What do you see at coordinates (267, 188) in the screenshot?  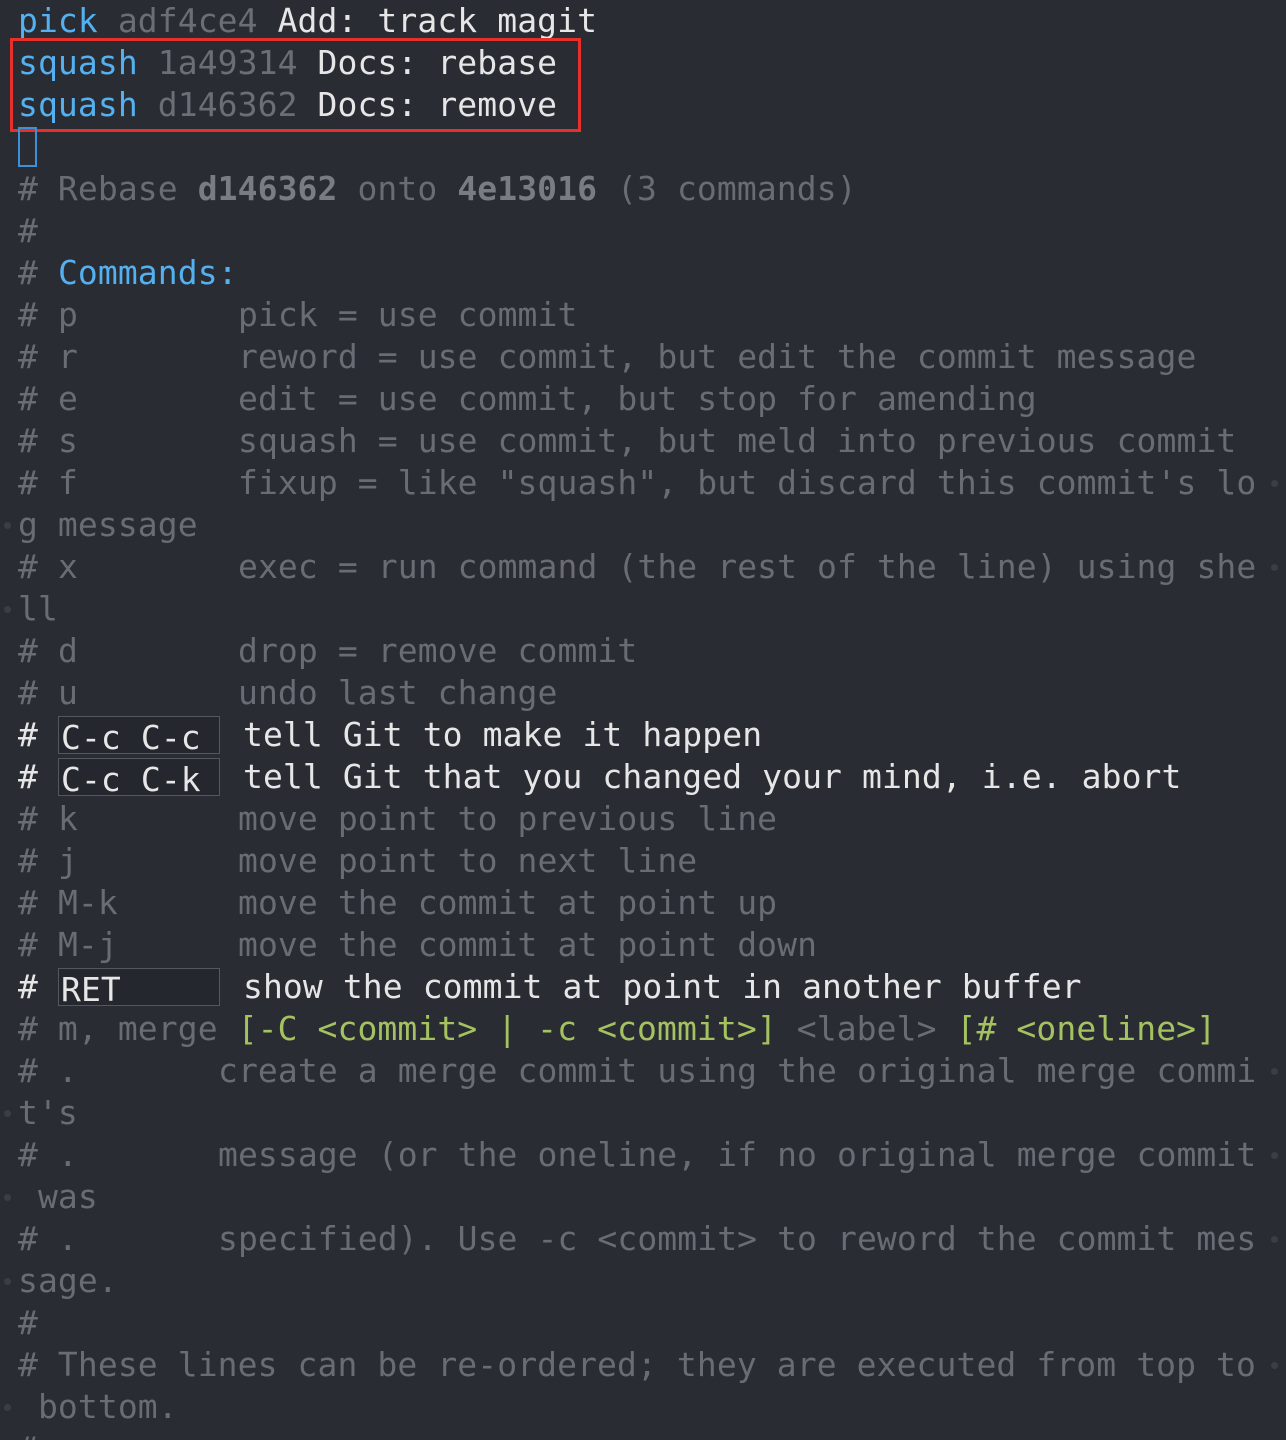 I see `rebase-from-hash: d146362` at bounding box center [267, 188].